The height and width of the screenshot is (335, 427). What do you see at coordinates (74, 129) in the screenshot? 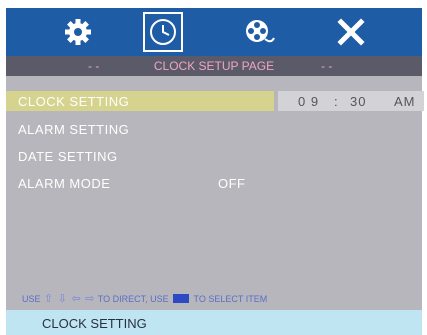
I see `menu-item-label: ALARM SETTING` at bounding box center [74, 129].